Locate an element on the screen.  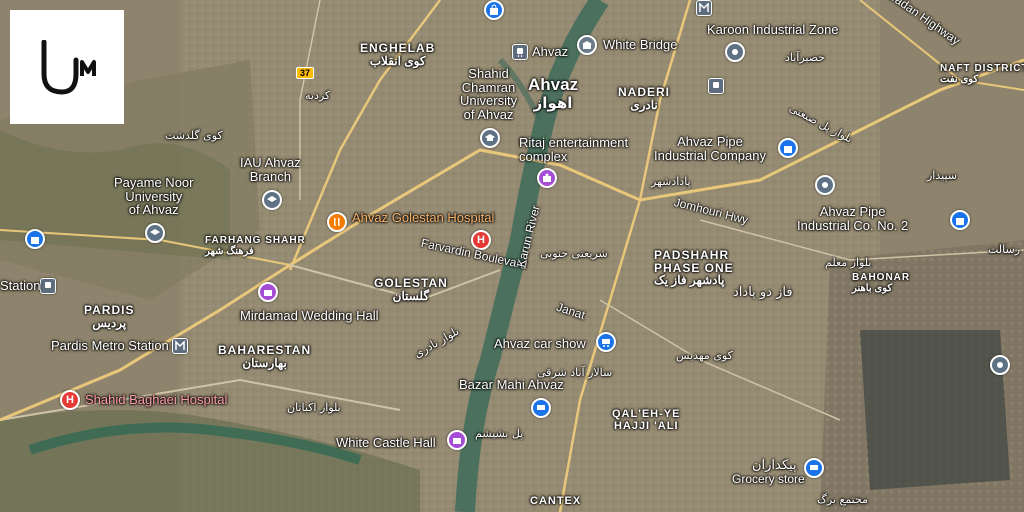
place-payame-noor-label: Payame Noor University of Ahvaz is located at coordinates (153, 196).